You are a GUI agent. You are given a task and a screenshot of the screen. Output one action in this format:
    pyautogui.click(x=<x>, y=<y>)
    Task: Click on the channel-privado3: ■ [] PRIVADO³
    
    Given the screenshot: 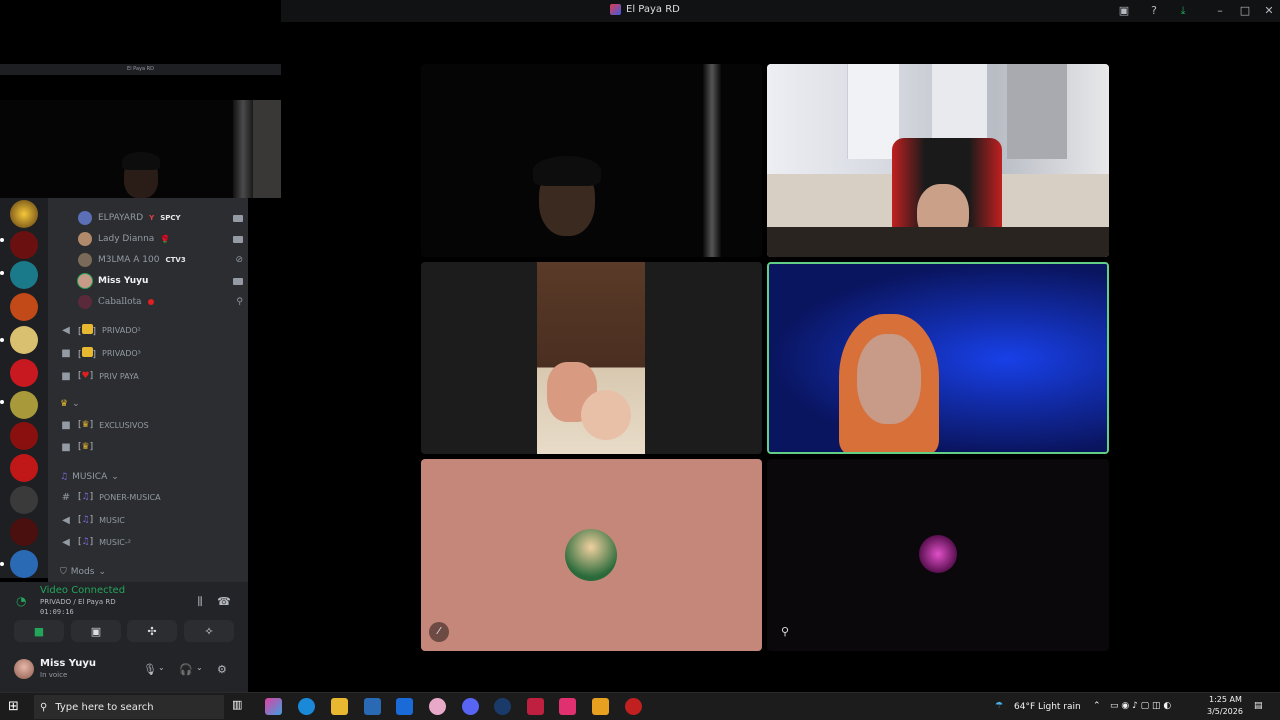 What is the action you would take?
    pyautogui.click(x=150, y=353)
    